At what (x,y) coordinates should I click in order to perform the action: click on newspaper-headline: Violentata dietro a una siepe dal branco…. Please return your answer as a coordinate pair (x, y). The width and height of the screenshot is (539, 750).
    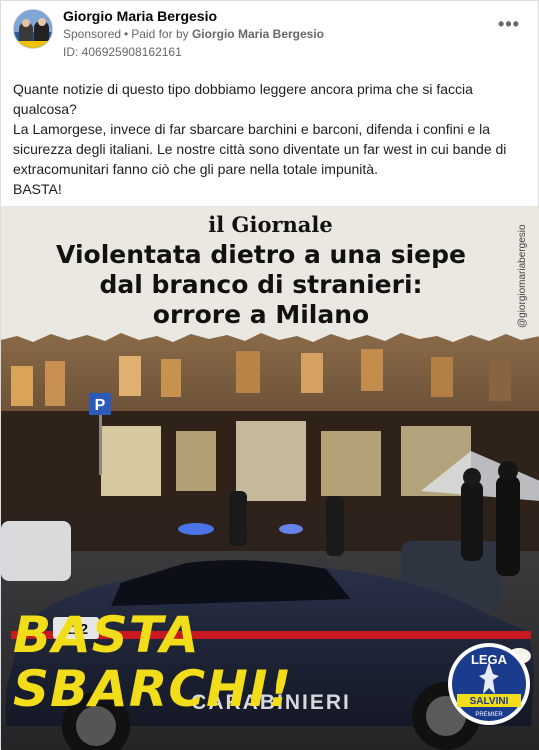
    Looking at the image, I should click on (261, 285).